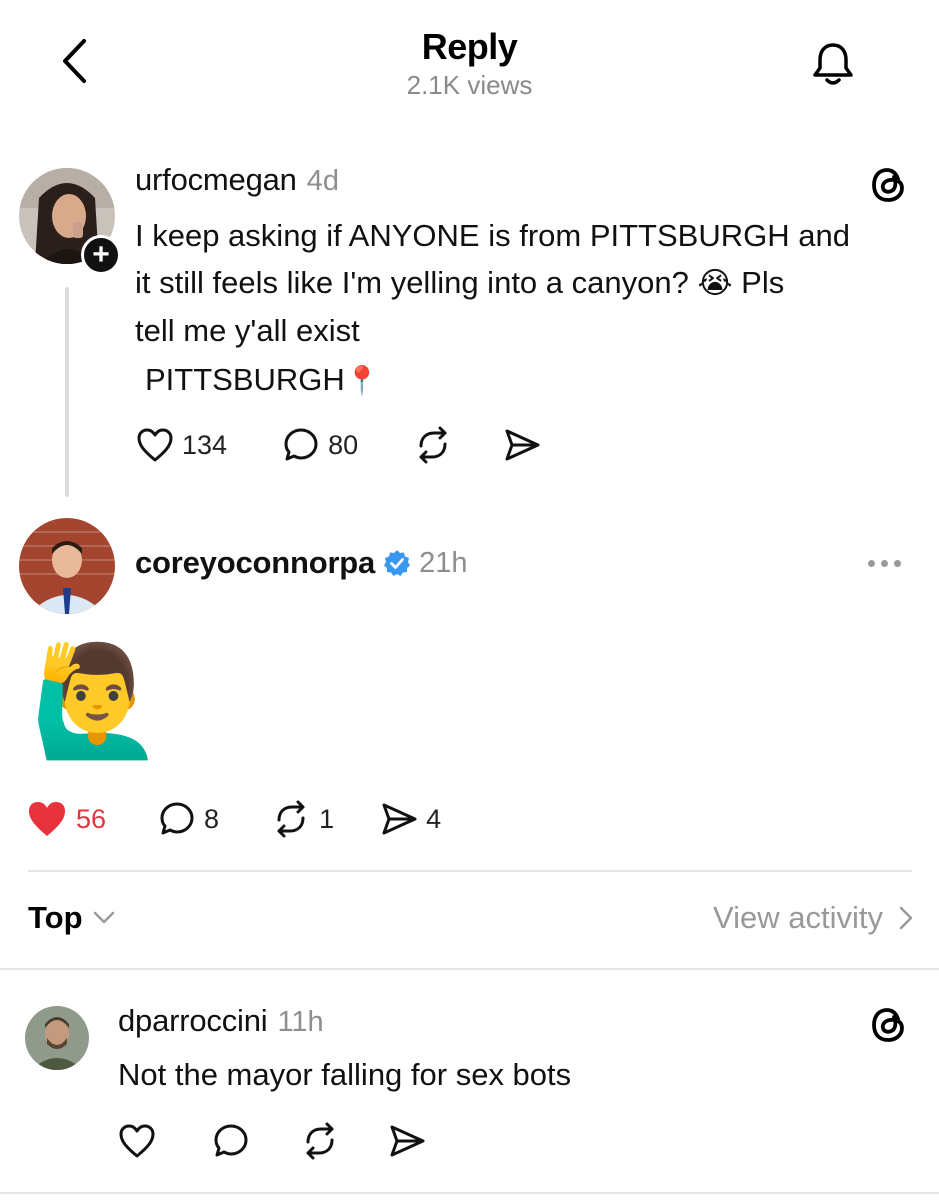  Describe the element at coordinates (884, 563) in the screenshot. I see `more-dots-icon` at that location.